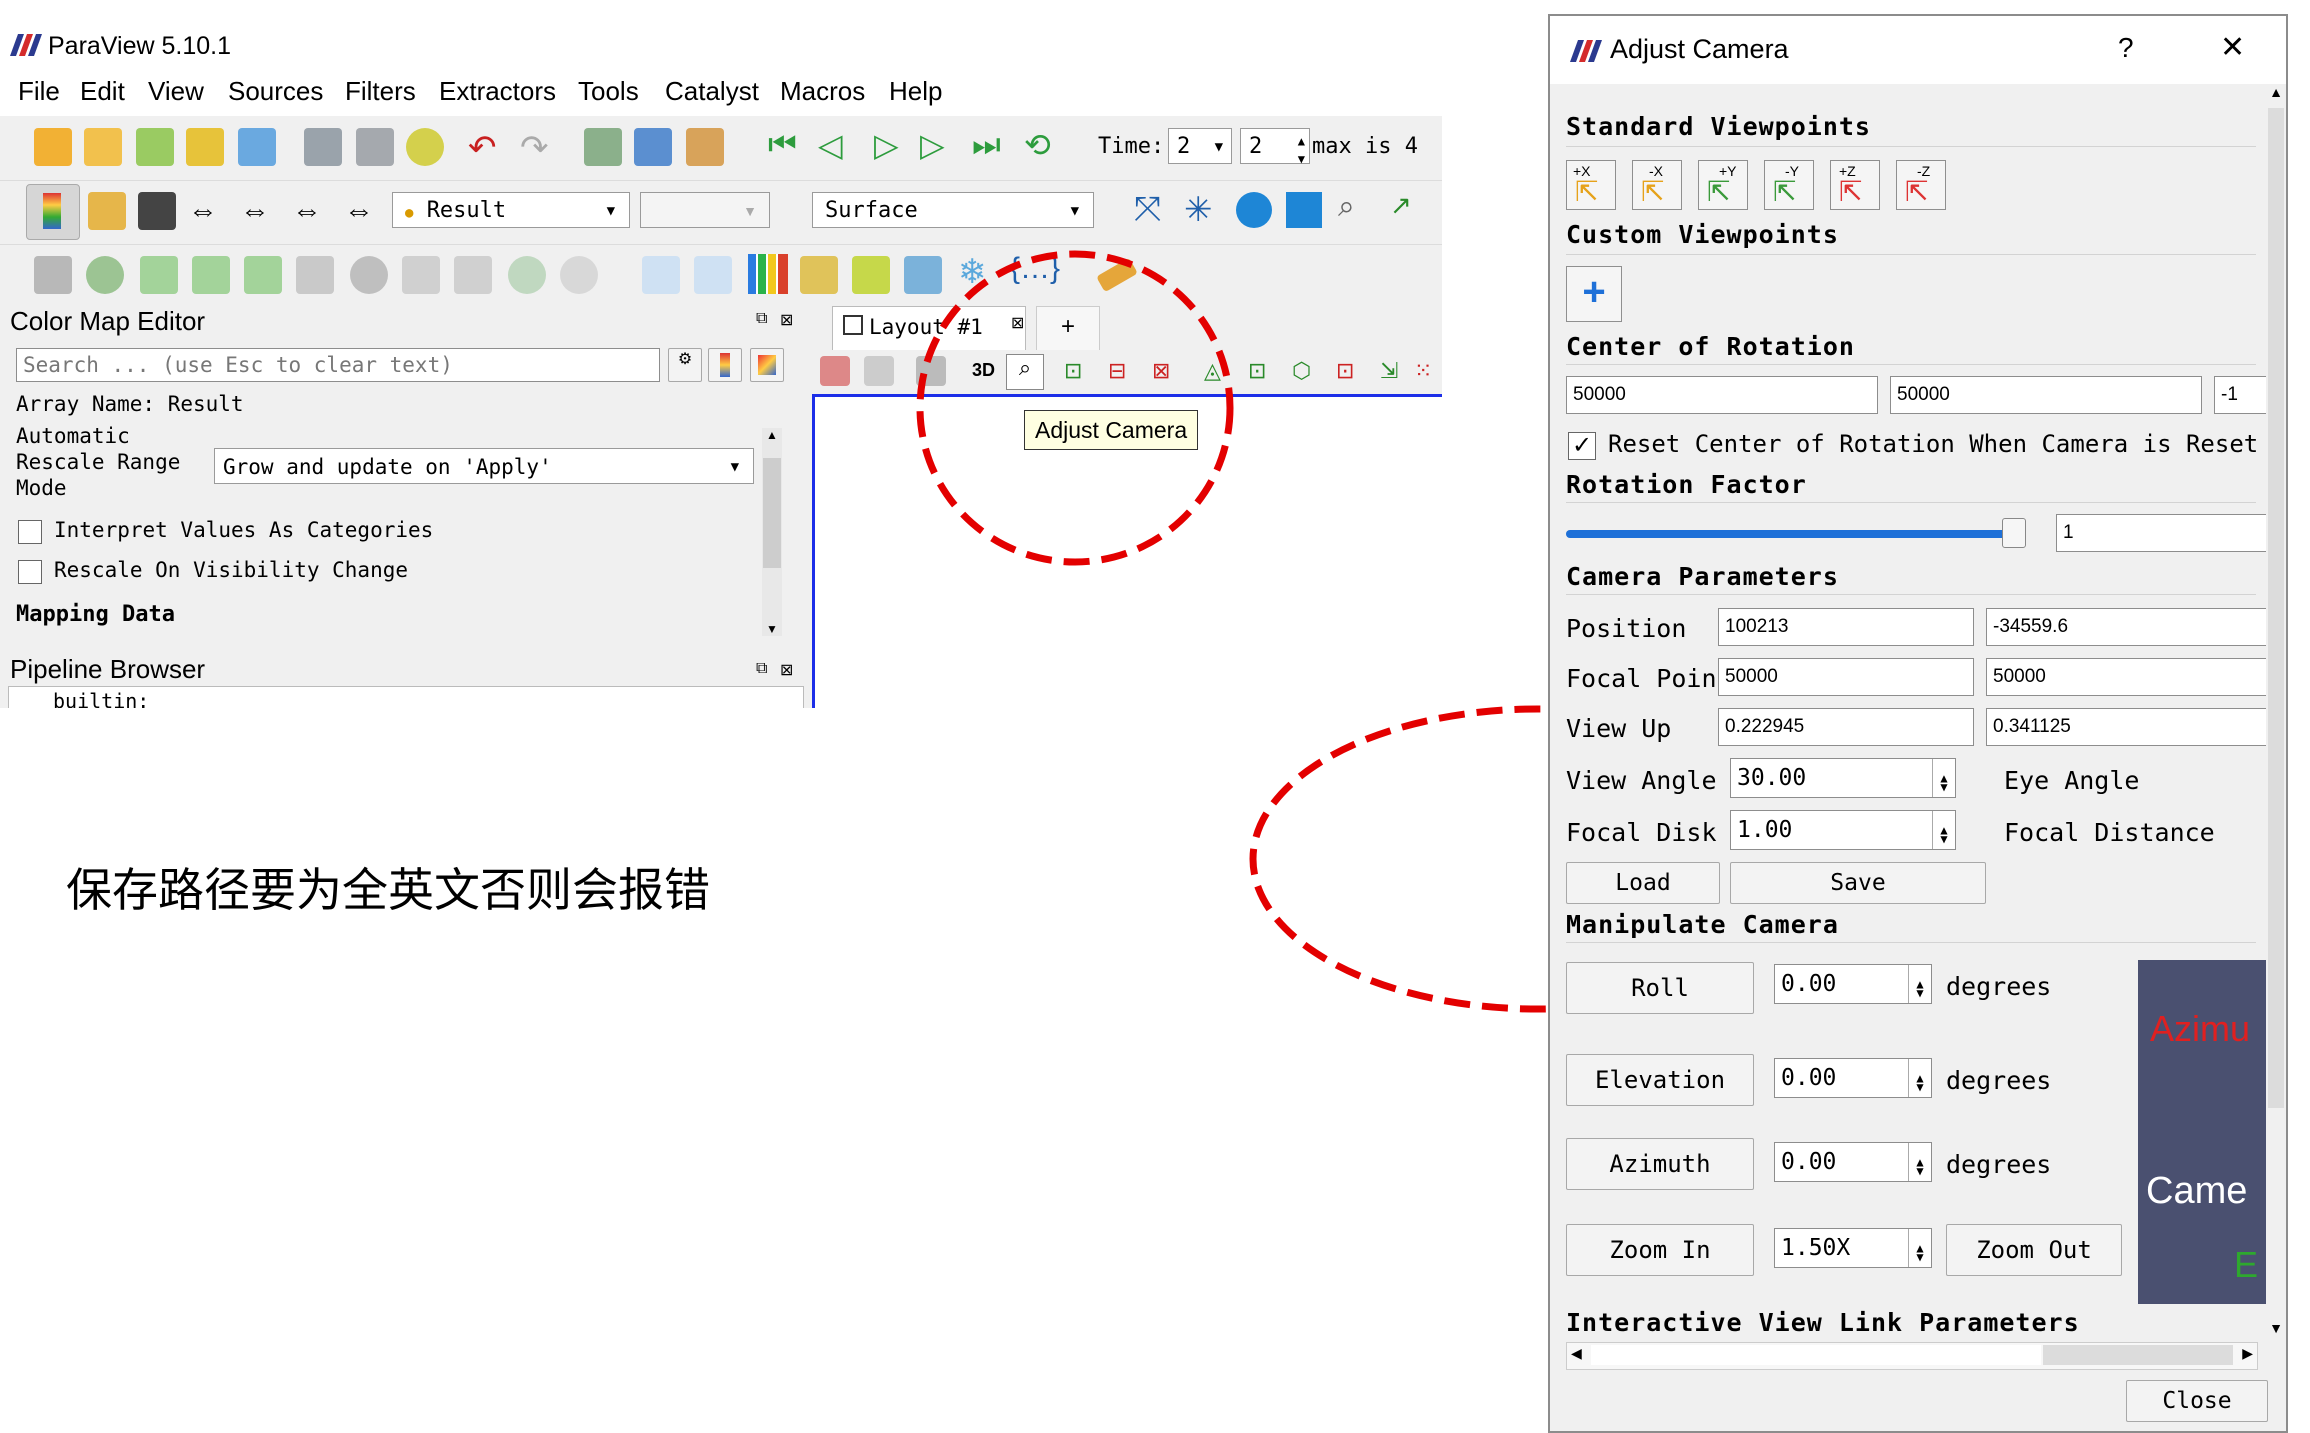  Describe the element at coordinates (1823, 1322) in the screenshot. I see `interactive-link-header: Interactive View Link Parameters` at that location.